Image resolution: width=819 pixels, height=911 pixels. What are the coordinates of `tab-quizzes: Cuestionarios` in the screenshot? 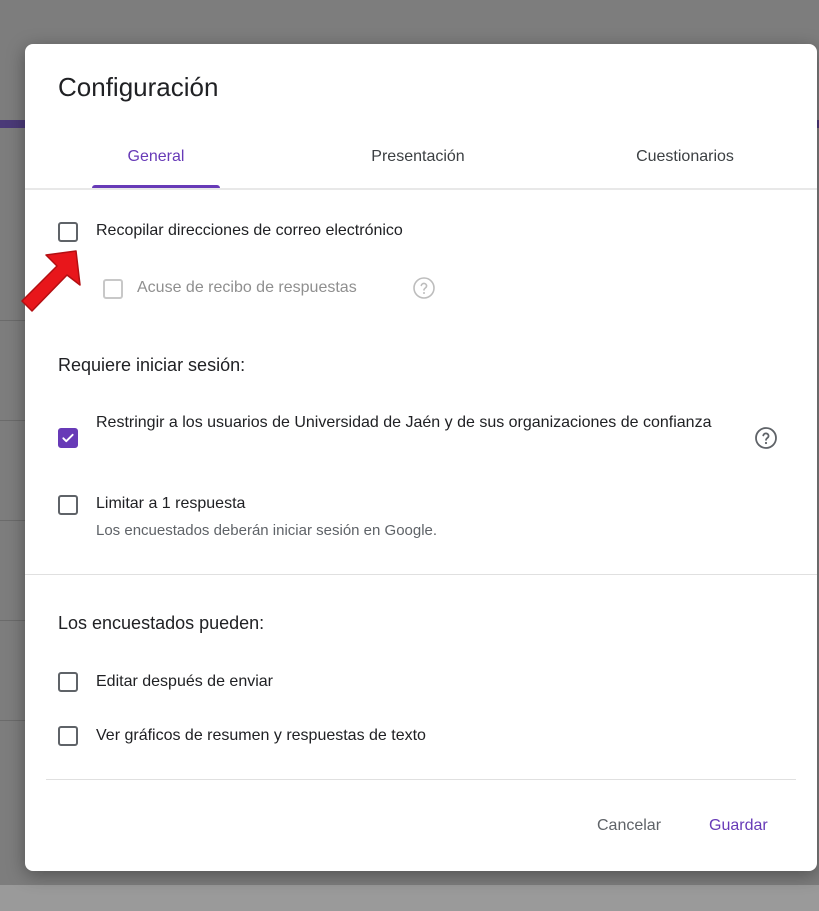 It's located at (685, 164).